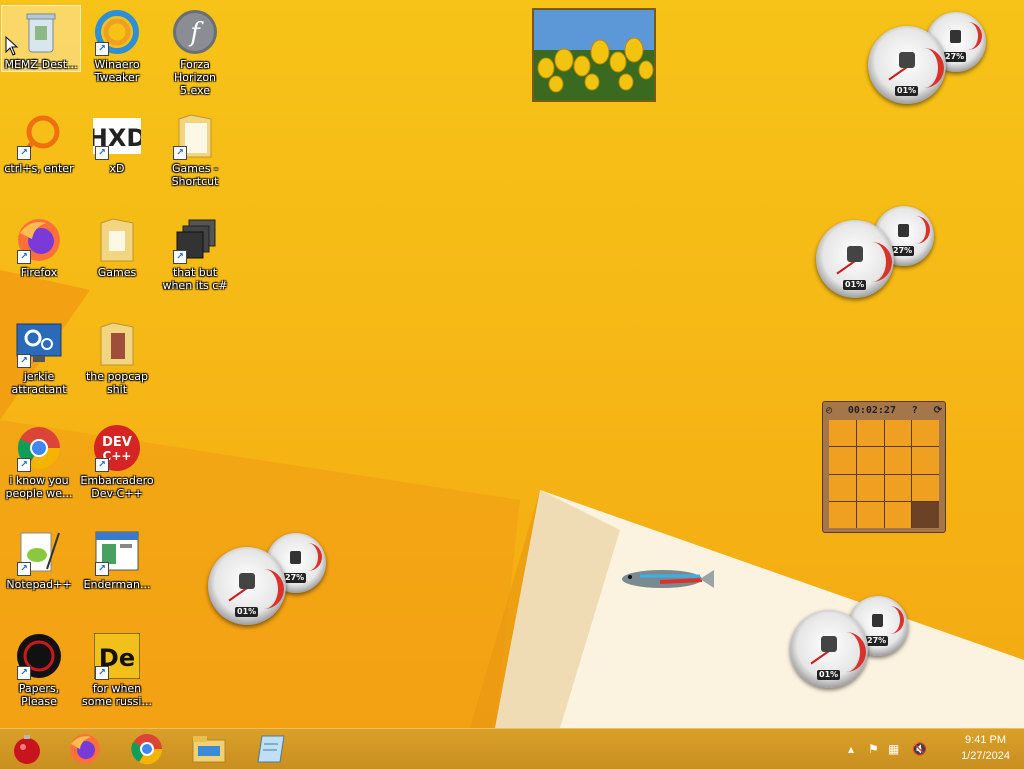 The width and height of the screenshot is (1024, 769). I want to click on puzzle-empty-slot, so click(925, 514).